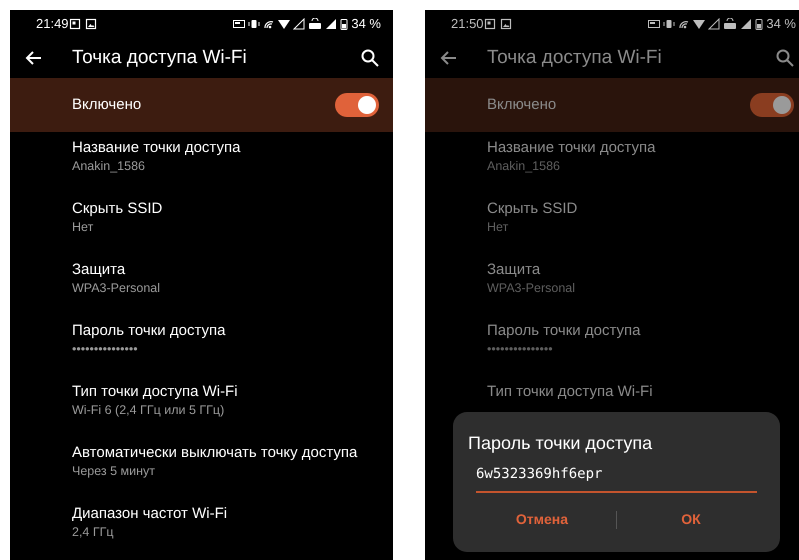  What do you see at coordinates (227, 514) in the screenshot?
I see `setting-title: Диапазон частот Wi-Fi` at bounding box center [227, 514].